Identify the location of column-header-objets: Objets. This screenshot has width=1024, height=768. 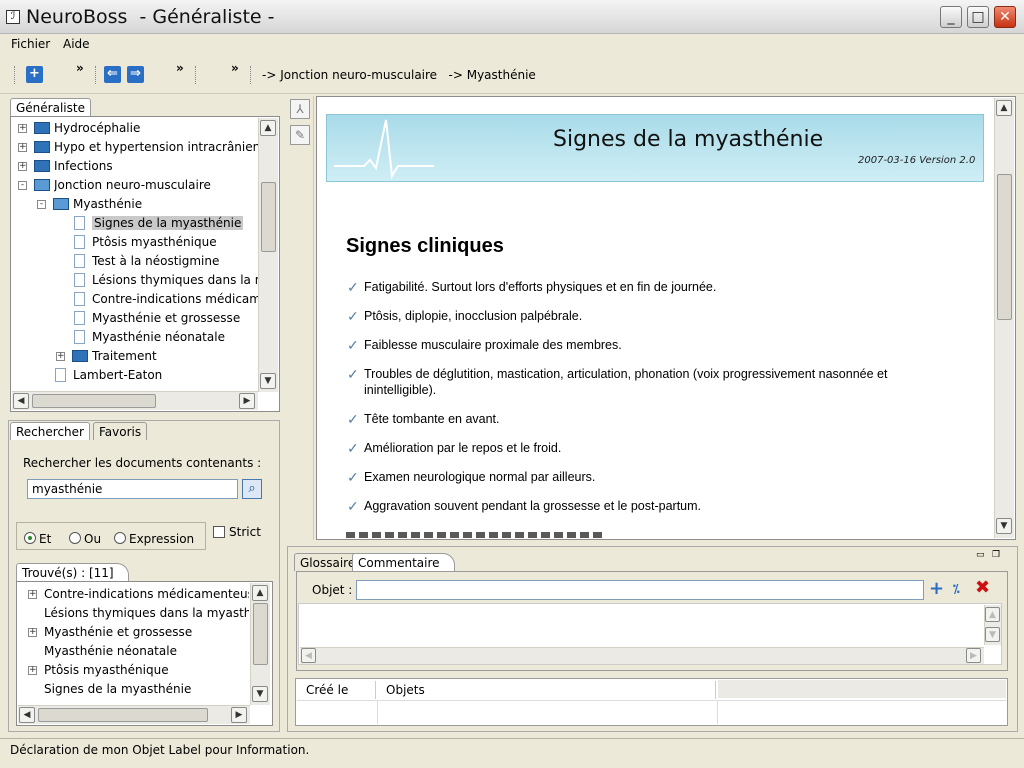
(548, 690).